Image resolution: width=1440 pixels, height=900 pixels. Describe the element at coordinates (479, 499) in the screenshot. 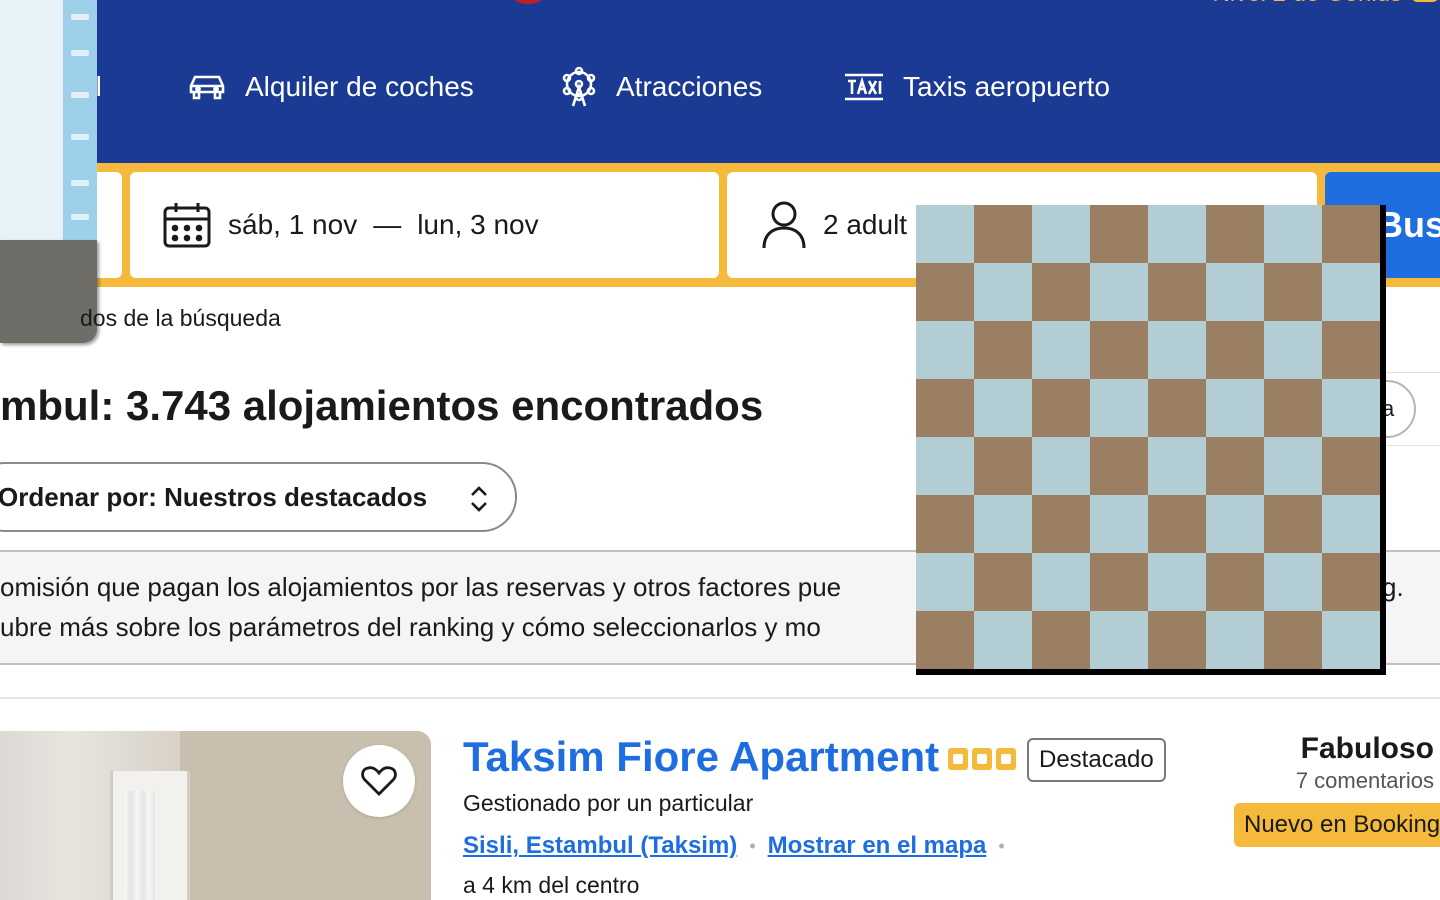

I see `sort-chevron-icon` at that location.